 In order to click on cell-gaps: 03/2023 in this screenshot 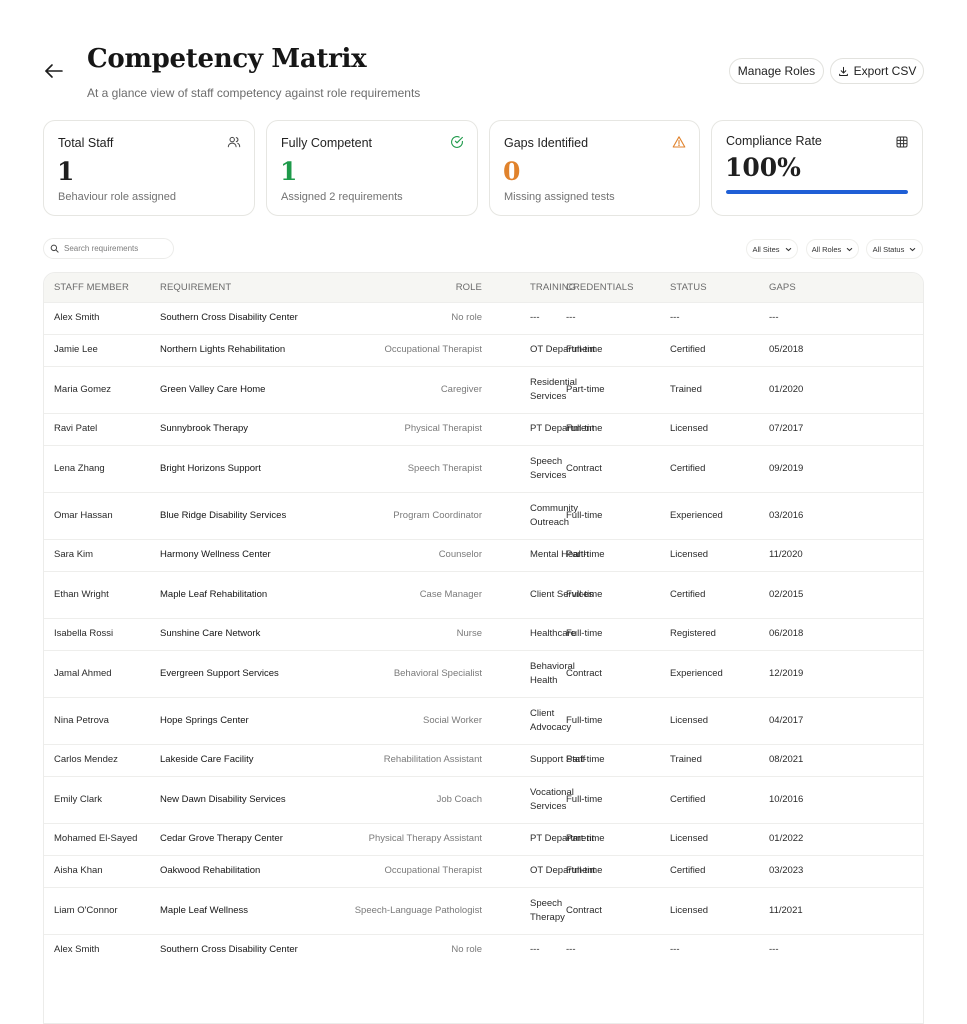, I will do `click(786, 870)`.